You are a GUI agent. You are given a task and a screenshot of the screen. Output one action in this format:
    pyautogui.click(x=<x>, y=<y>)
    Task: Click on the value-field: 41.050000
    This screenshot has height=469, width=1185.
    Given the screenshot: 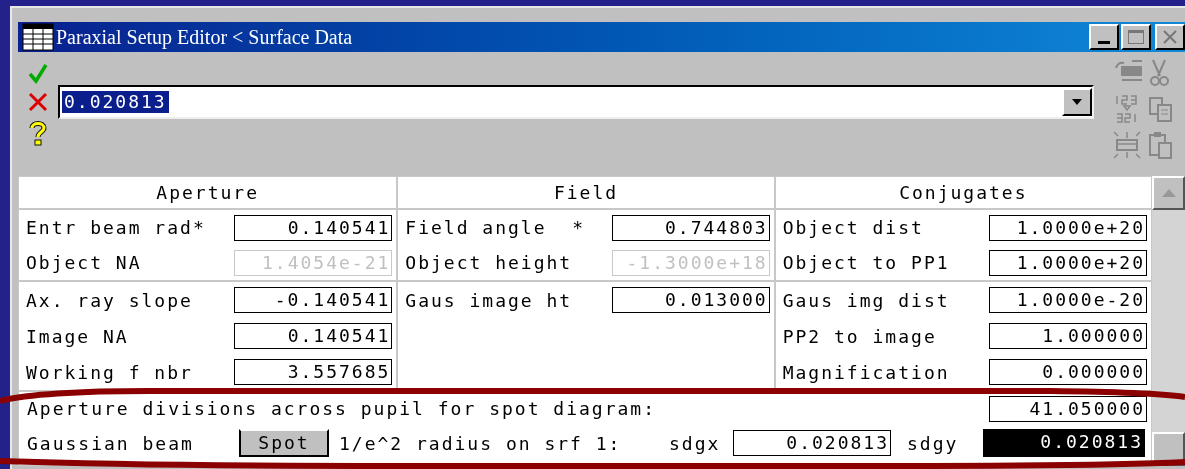 What is the action you would take?
    pyautogui.click(x=1068, y=408)
    